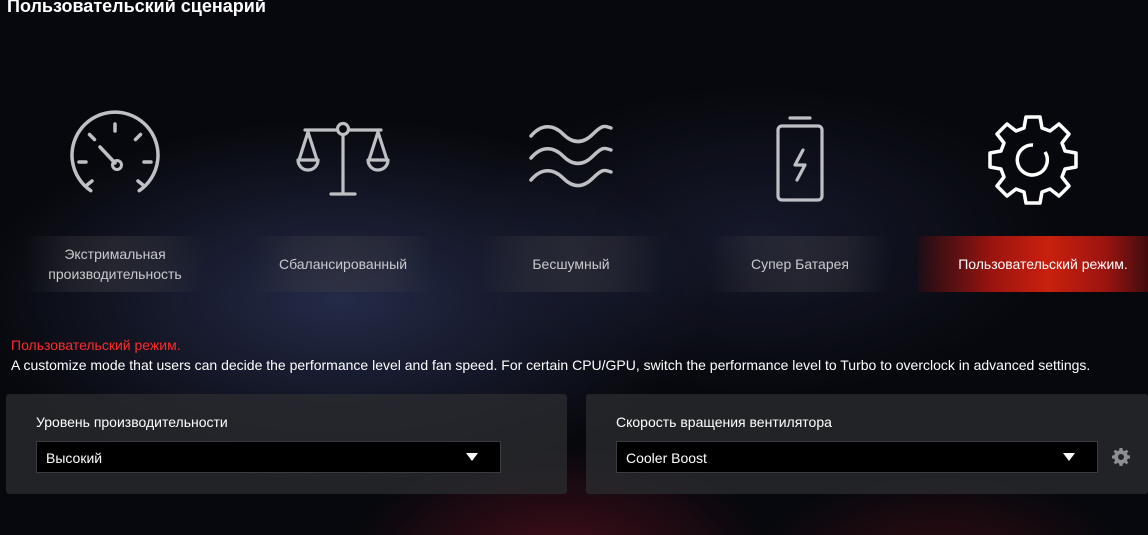 Image resolution: width=1148 pixels, height=535 pixels. Describe the element at coordinates (74, 458) in the screenshot. I see `performance-level-value: Высокий` at that location.